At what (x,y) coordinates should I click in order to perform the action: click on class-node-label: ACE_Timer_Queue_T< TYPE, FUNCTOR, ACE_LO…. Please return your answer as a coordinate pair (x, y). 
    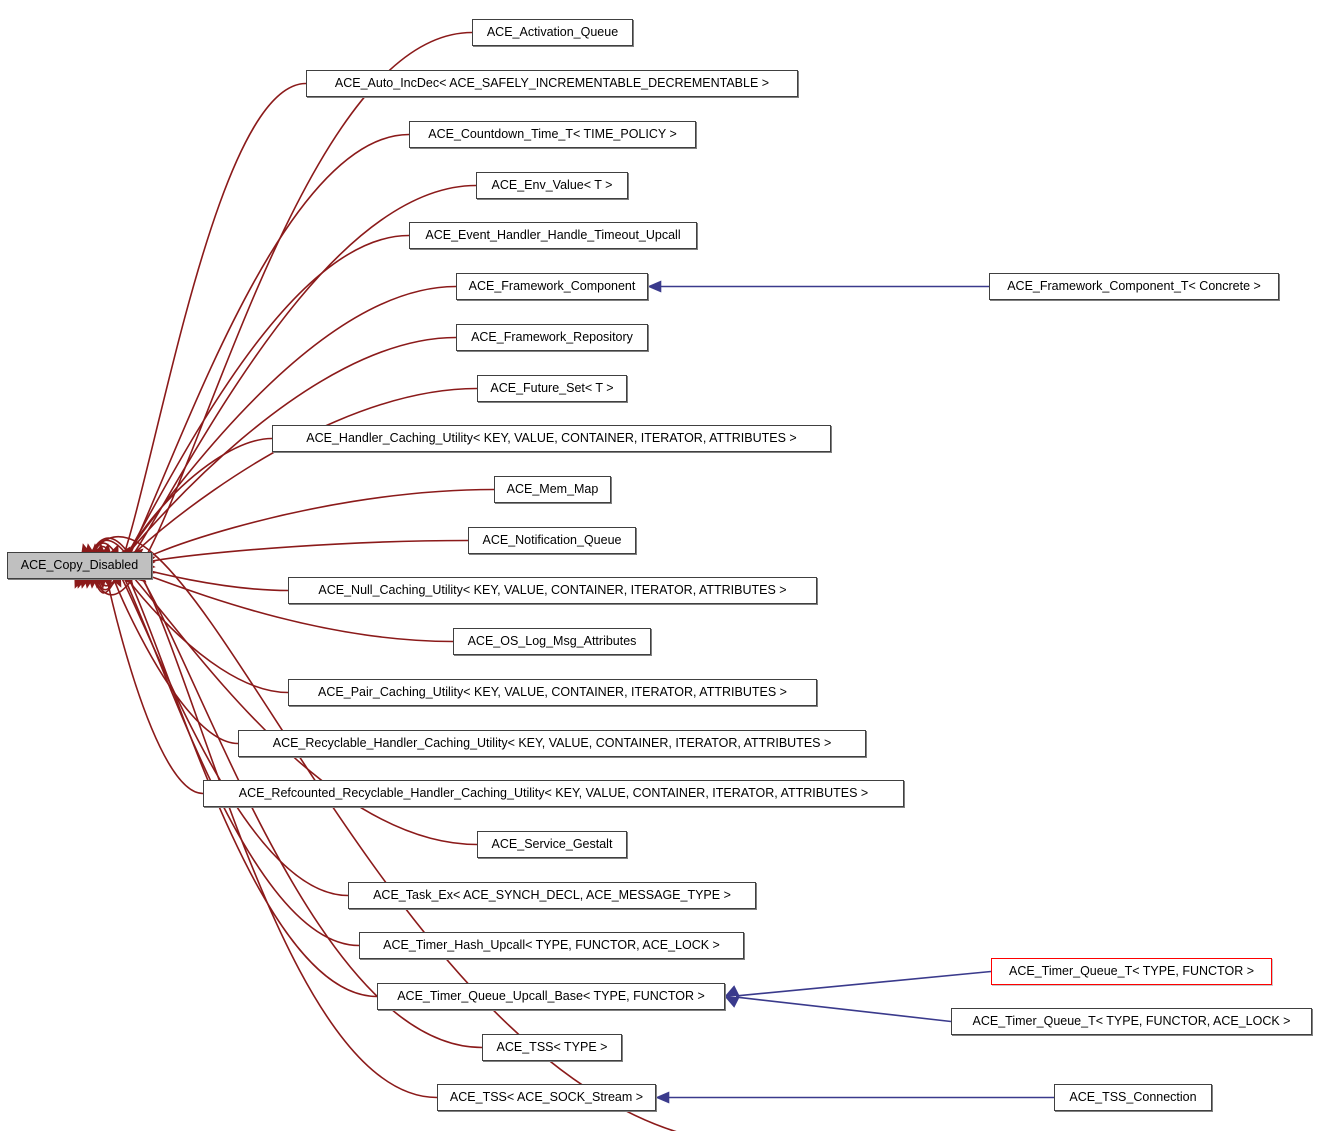
    Looking at the image, I should click on (1131, 1021).